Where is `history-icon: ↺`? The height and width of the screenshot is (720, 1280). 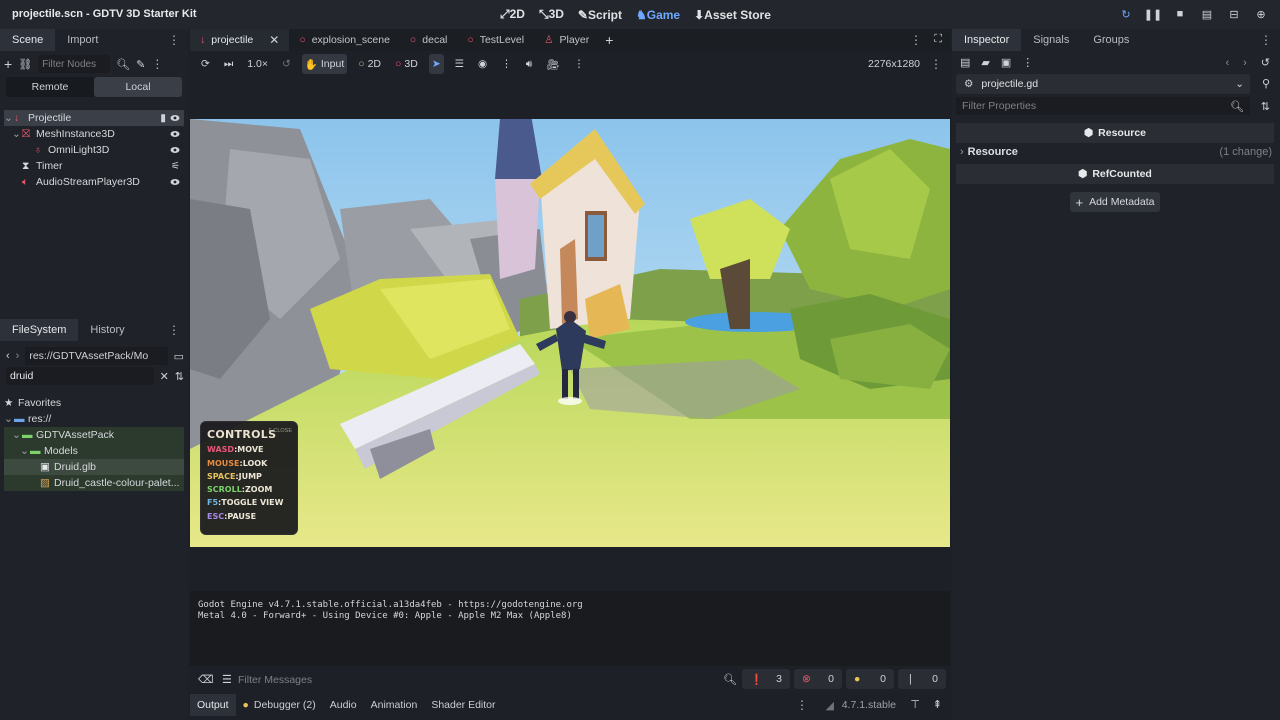 history-icon: ↺ is located at coordinates (1265, 62).